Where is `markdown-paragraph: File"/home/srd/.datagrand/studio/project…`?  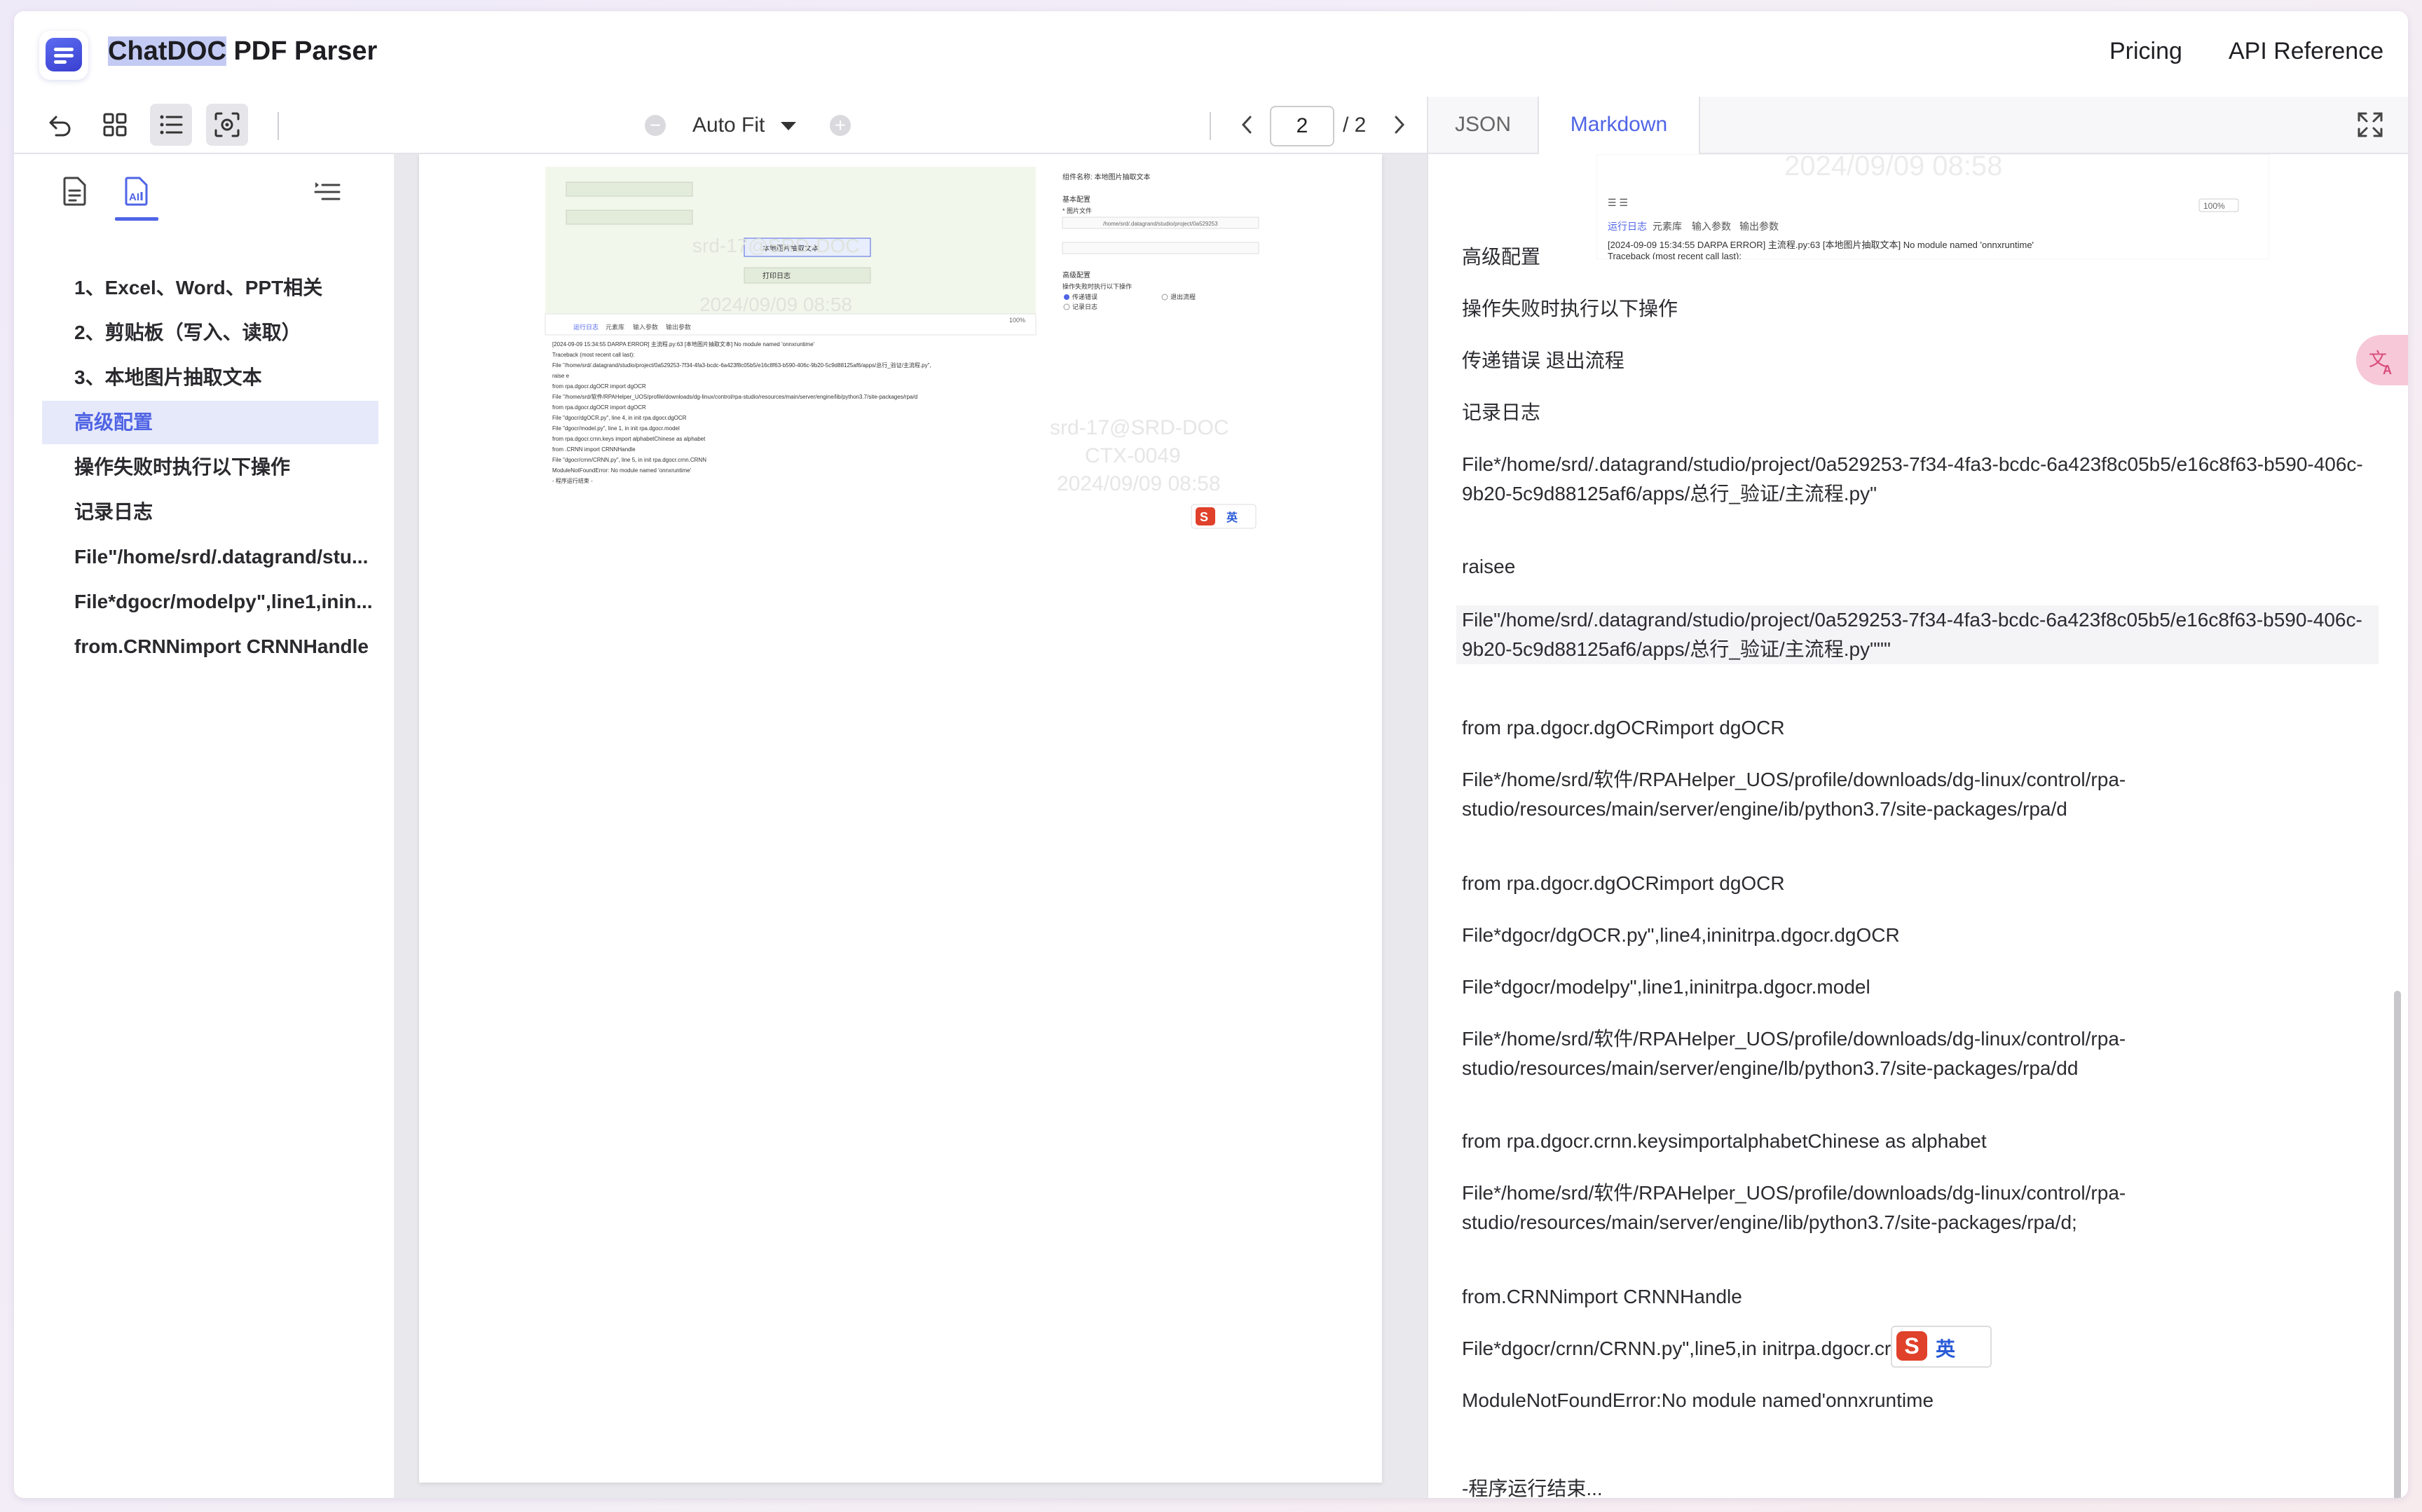
markdown-paragraph: File"/home/srd/.datagrand/studio/project… is located at coordinates (1918, 634).